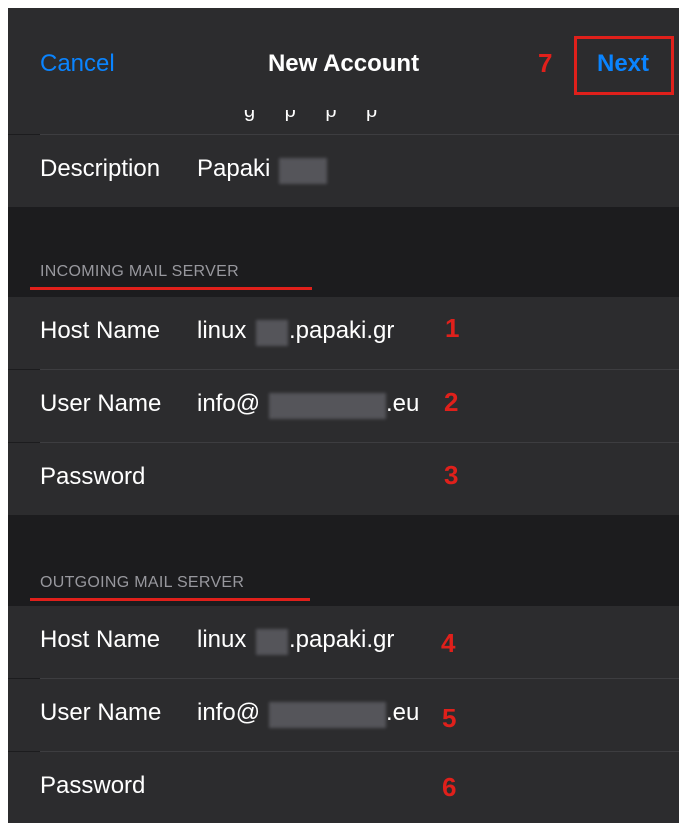 Image resolution: width=679 pixels, height=830 pixels. I want to click on incoming-host-row: Host Name linux .papaki.gr 1, so click(343, 333).